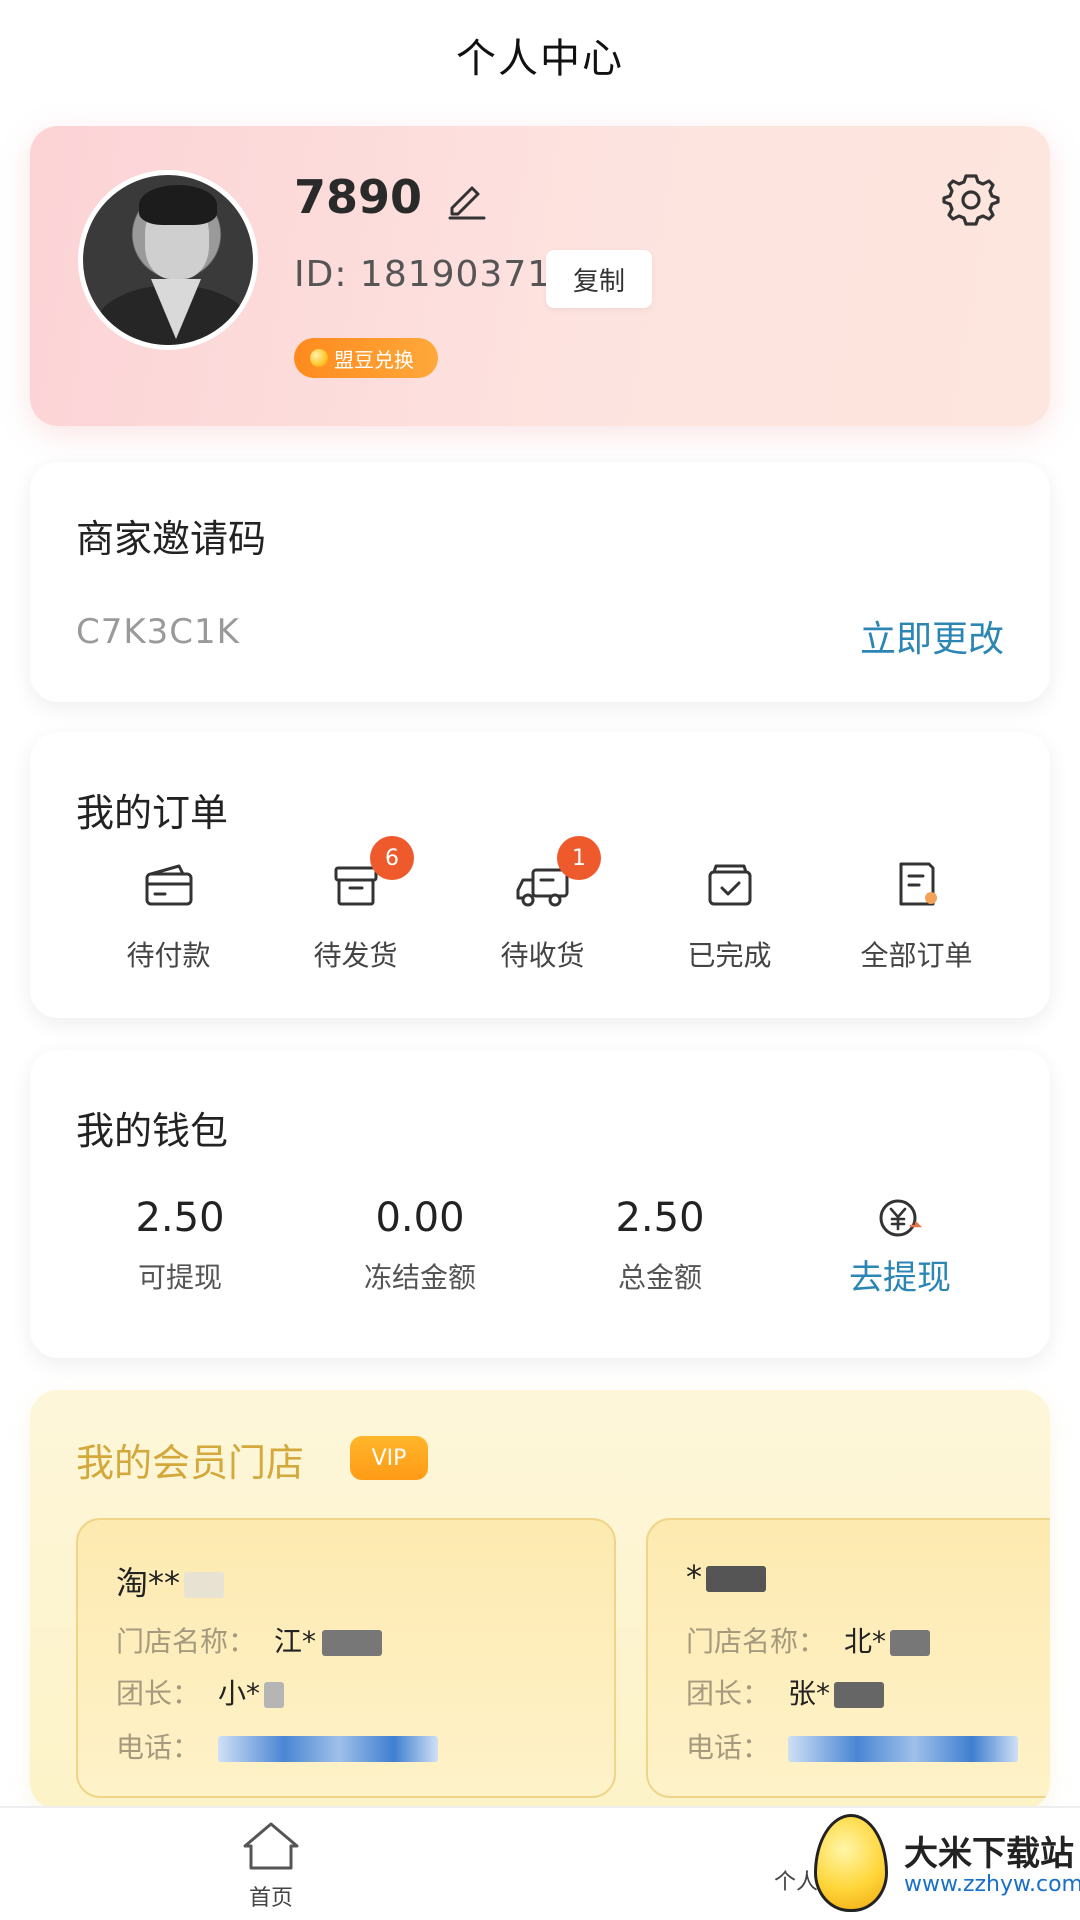 The height and width of the screenshot is (1920, 1080). Describe the element at coordinates (158, 632) in the screenshot. I see `invite-code: C7K3C1K` at that location.